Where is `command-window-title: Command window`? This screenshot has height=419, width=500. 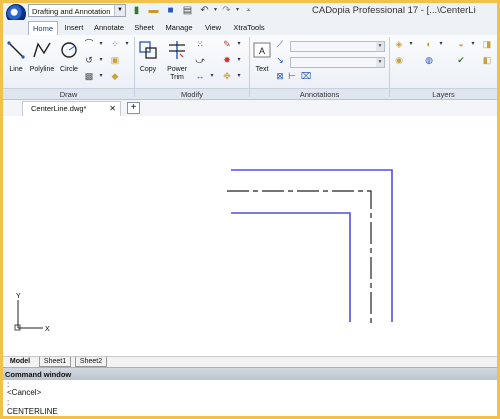
command-window-title: Command window is located at coordinates (250, 373).